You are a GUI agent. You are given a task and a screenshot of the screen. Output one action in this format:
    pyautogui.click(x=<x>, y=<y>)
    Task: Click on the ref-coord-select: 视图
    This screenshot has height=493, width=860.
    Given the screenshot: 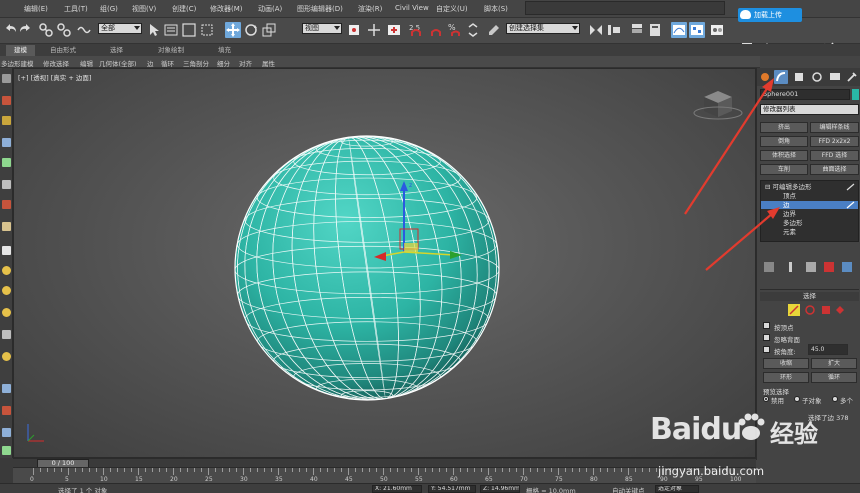 What is the action you would take?
    pyautogui.click(x=322, y=28)
    